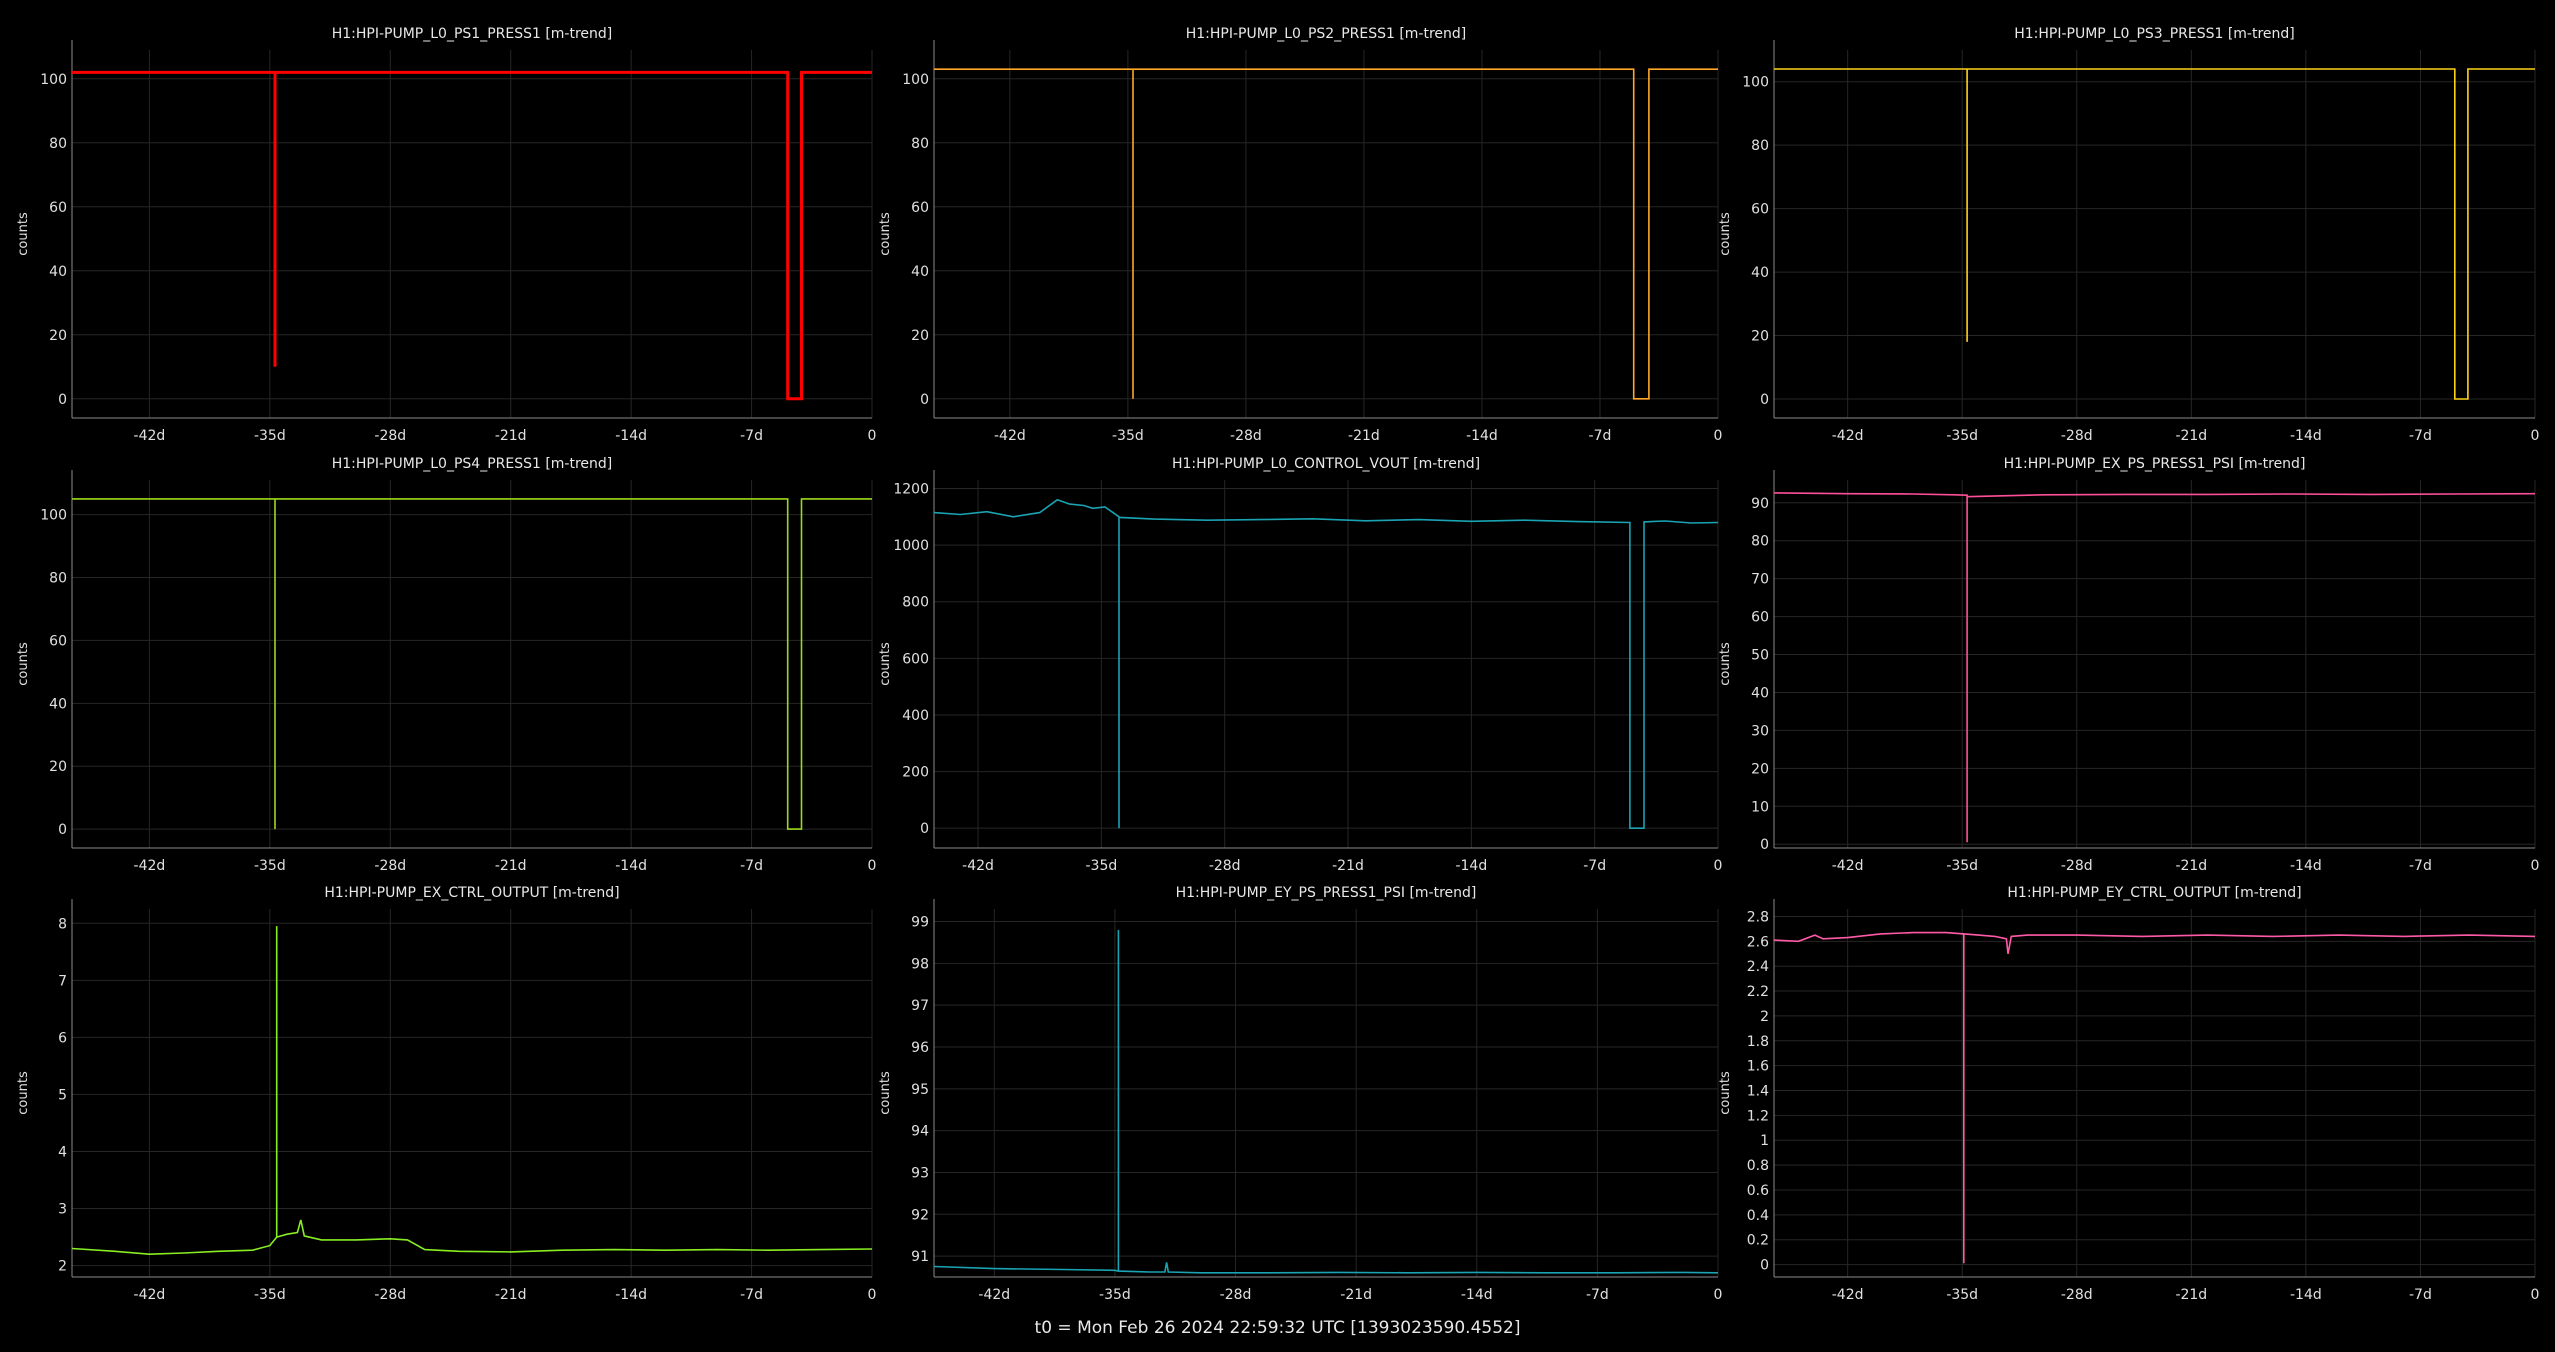  I want to click on chart-2-x-tick-label: -21d, so click(1364, 436).